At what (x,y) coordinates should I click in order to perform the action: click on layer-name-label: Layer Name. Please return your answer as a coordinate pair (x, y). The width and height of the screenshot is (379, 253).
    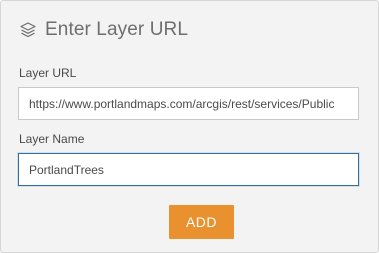
    Looking at the image, I should click on (52, 139).